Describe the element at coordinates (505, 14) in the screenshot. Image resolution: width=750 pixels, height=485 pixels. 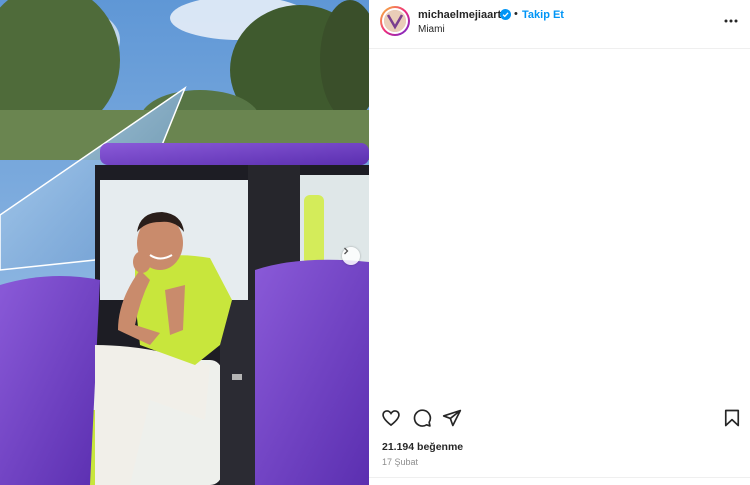
I see `verified-badge-icon` at that location.